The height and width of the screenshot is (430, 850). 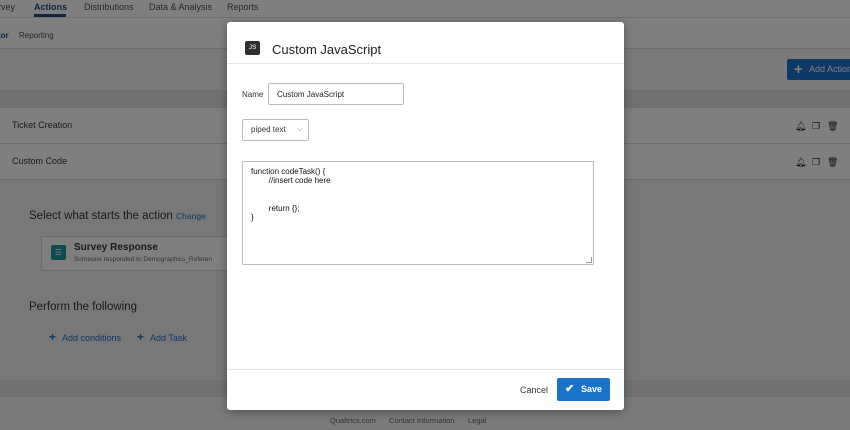 I want to click on code-line: }, so click(x=252, y=217).